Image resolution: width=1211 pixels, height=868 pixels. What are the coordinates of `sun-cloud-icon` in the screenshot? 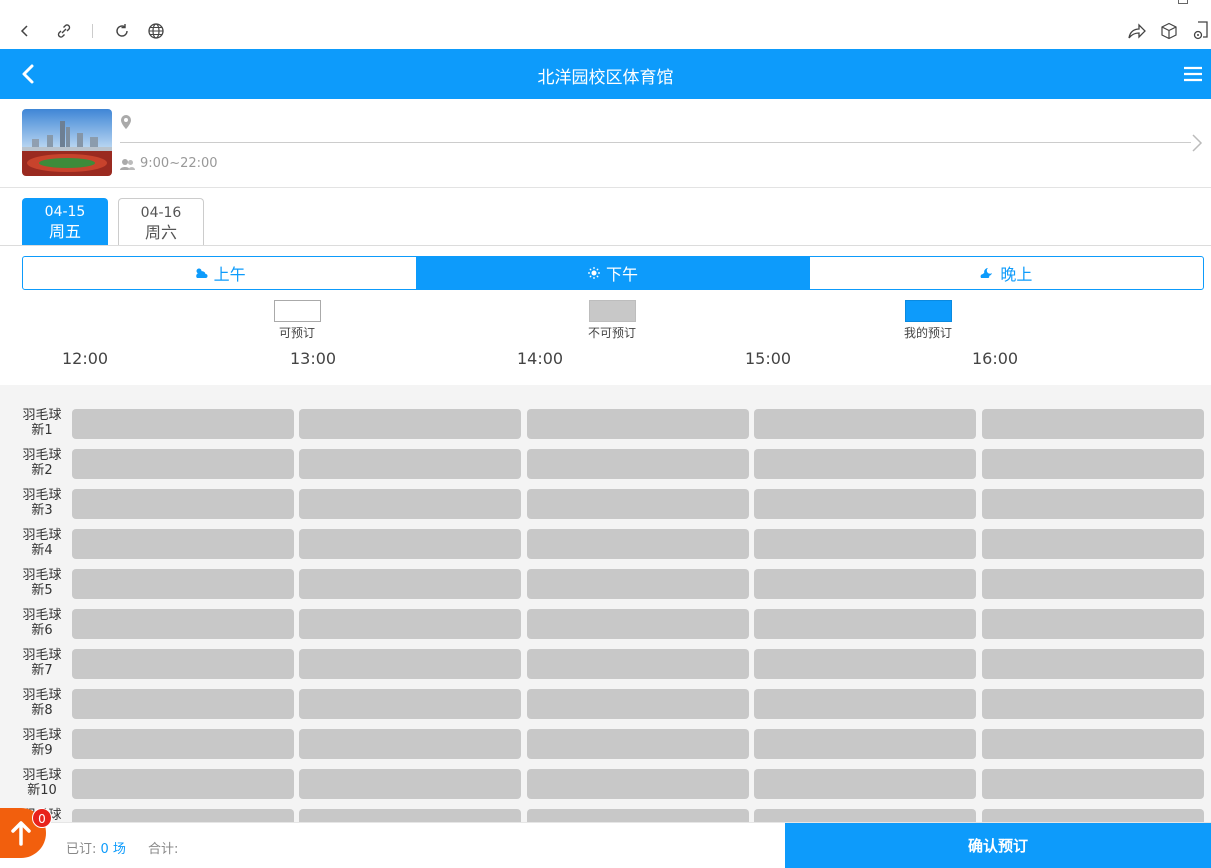 It's located at (201, 273).